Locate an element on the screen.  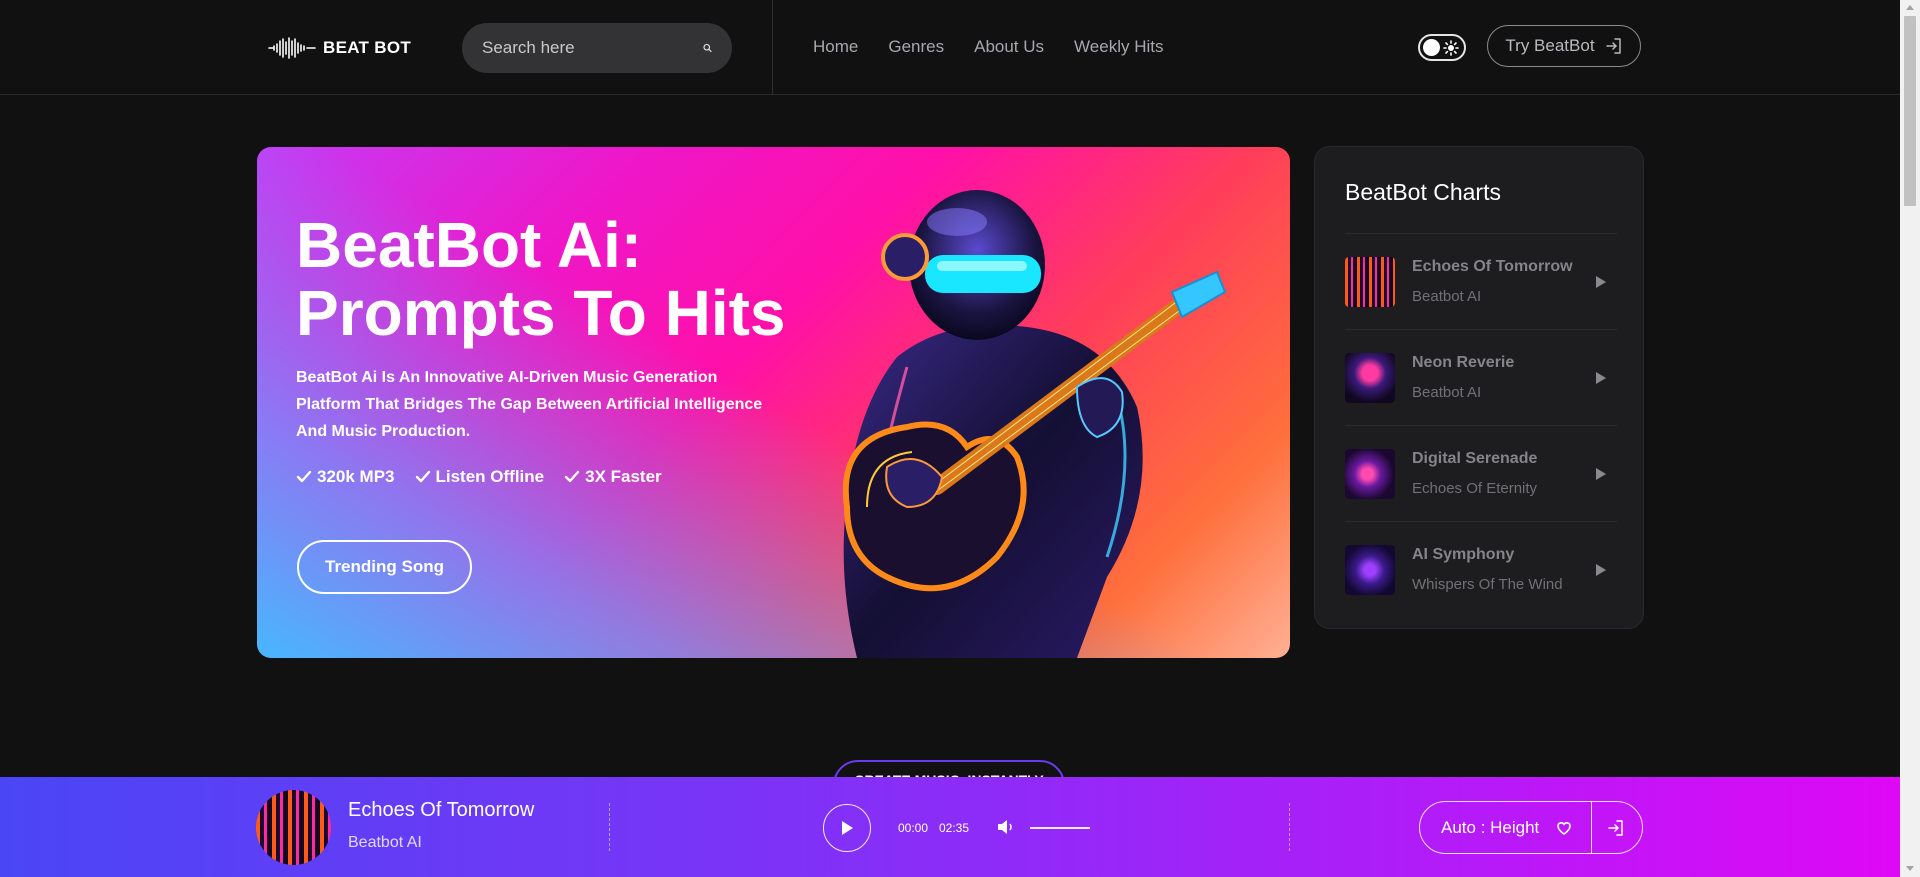
auto-height-label: Auto : Height is located at coordinates (1490, 827).